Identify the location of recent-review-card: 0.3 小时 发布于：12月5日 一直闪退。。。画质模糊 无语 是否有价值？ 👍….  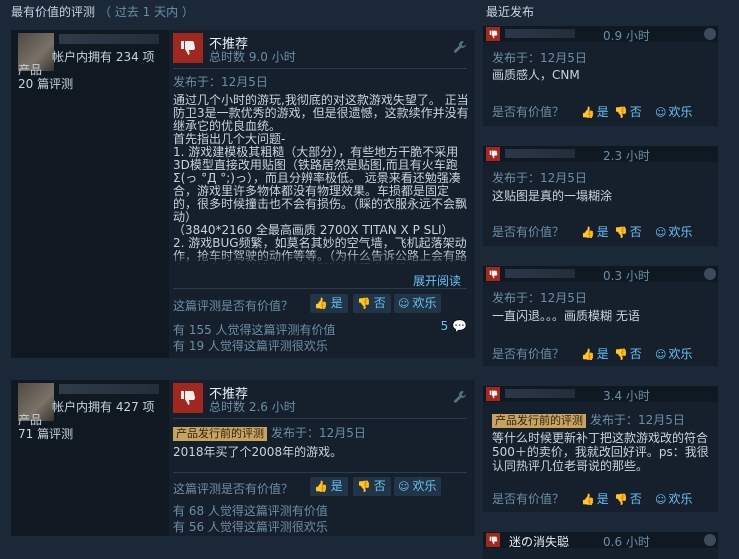
(600, 316).